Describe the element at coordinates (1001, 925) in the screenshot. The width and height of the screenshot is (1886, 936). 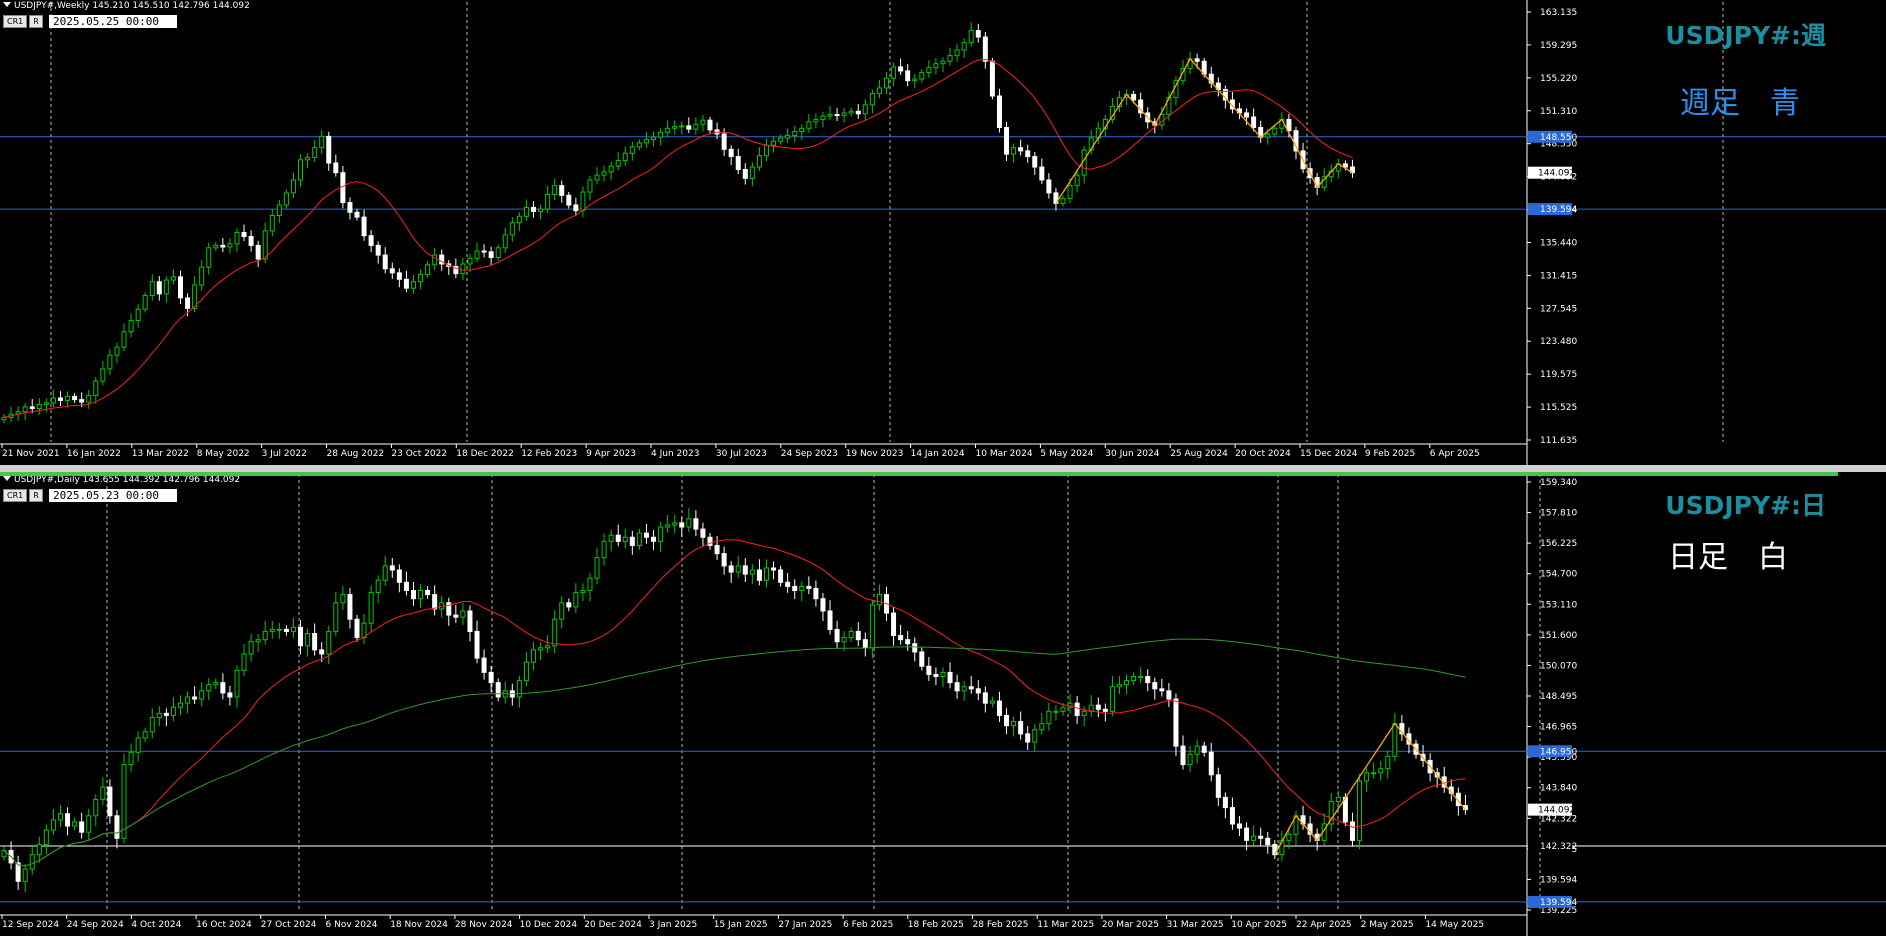
I see `time-tick-label: 28 Feb 2025` at that location.